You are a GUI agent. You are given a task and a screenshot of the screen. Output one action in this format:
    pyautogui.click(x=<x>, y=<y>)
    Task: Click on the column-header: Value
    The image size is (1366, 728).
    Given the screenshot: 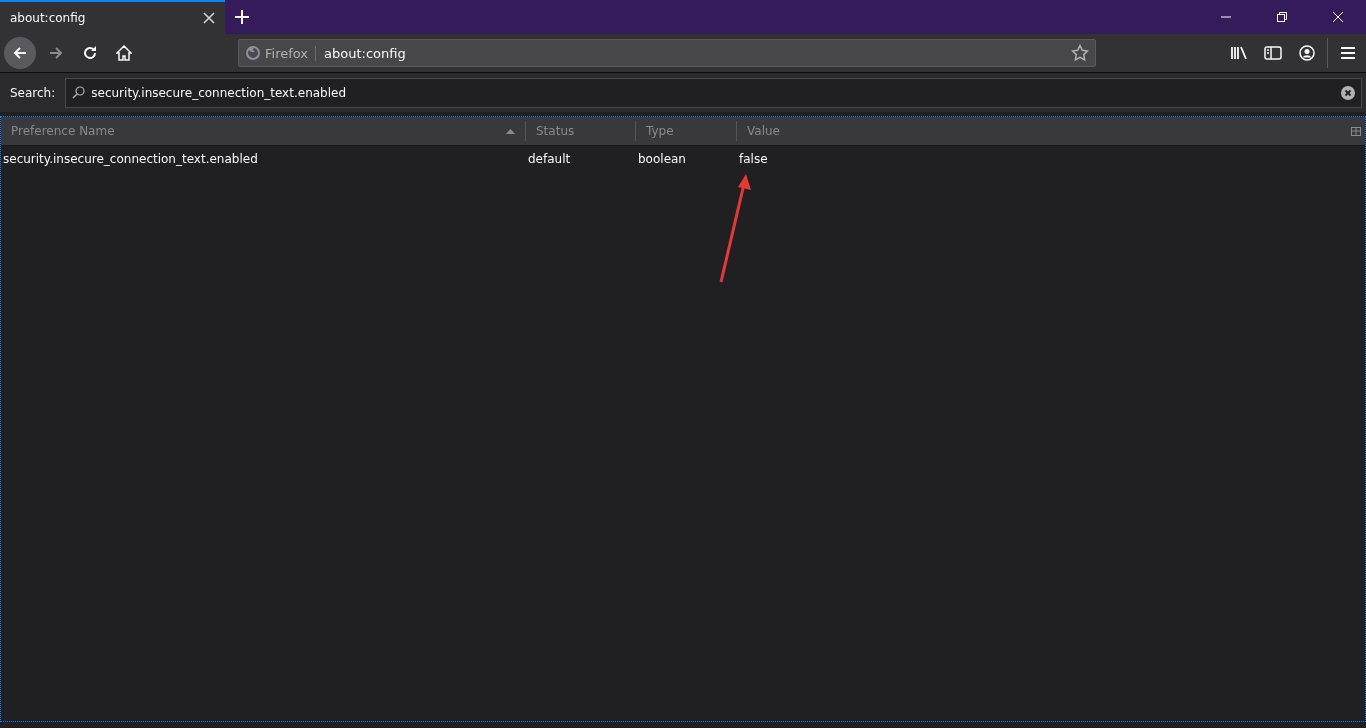 What is the action you would take?
    pyautogui.click(x=1042, y=131)
    